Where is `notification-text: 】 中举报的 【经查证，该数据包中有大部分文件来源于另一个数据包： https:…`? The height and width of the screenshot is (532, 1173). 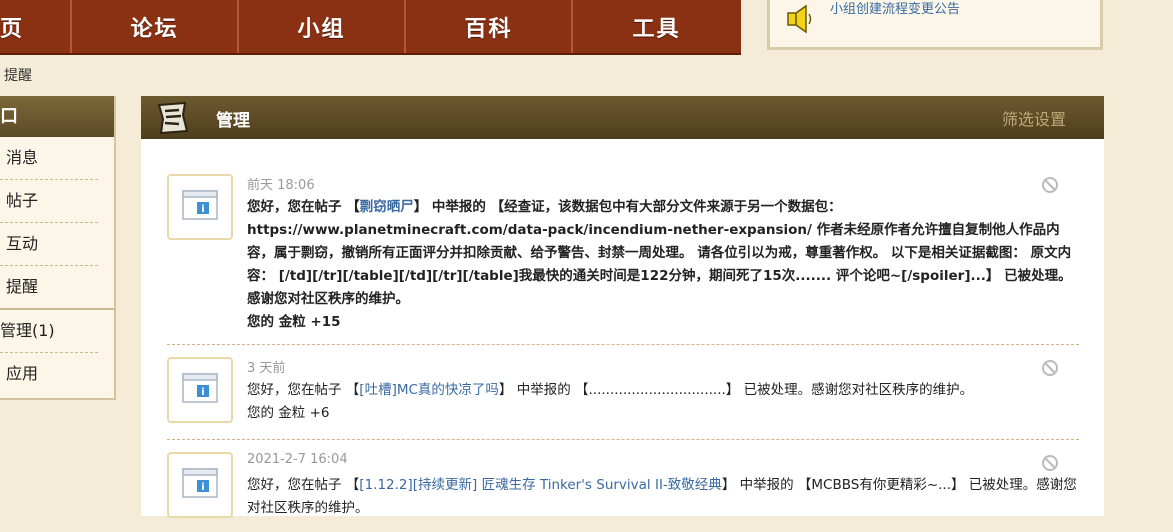 notification-text: 】 中举报的 【经查证，该数据包中有大部分文件来源于另一个数据包： https:… is located at coordinates (659, 253).